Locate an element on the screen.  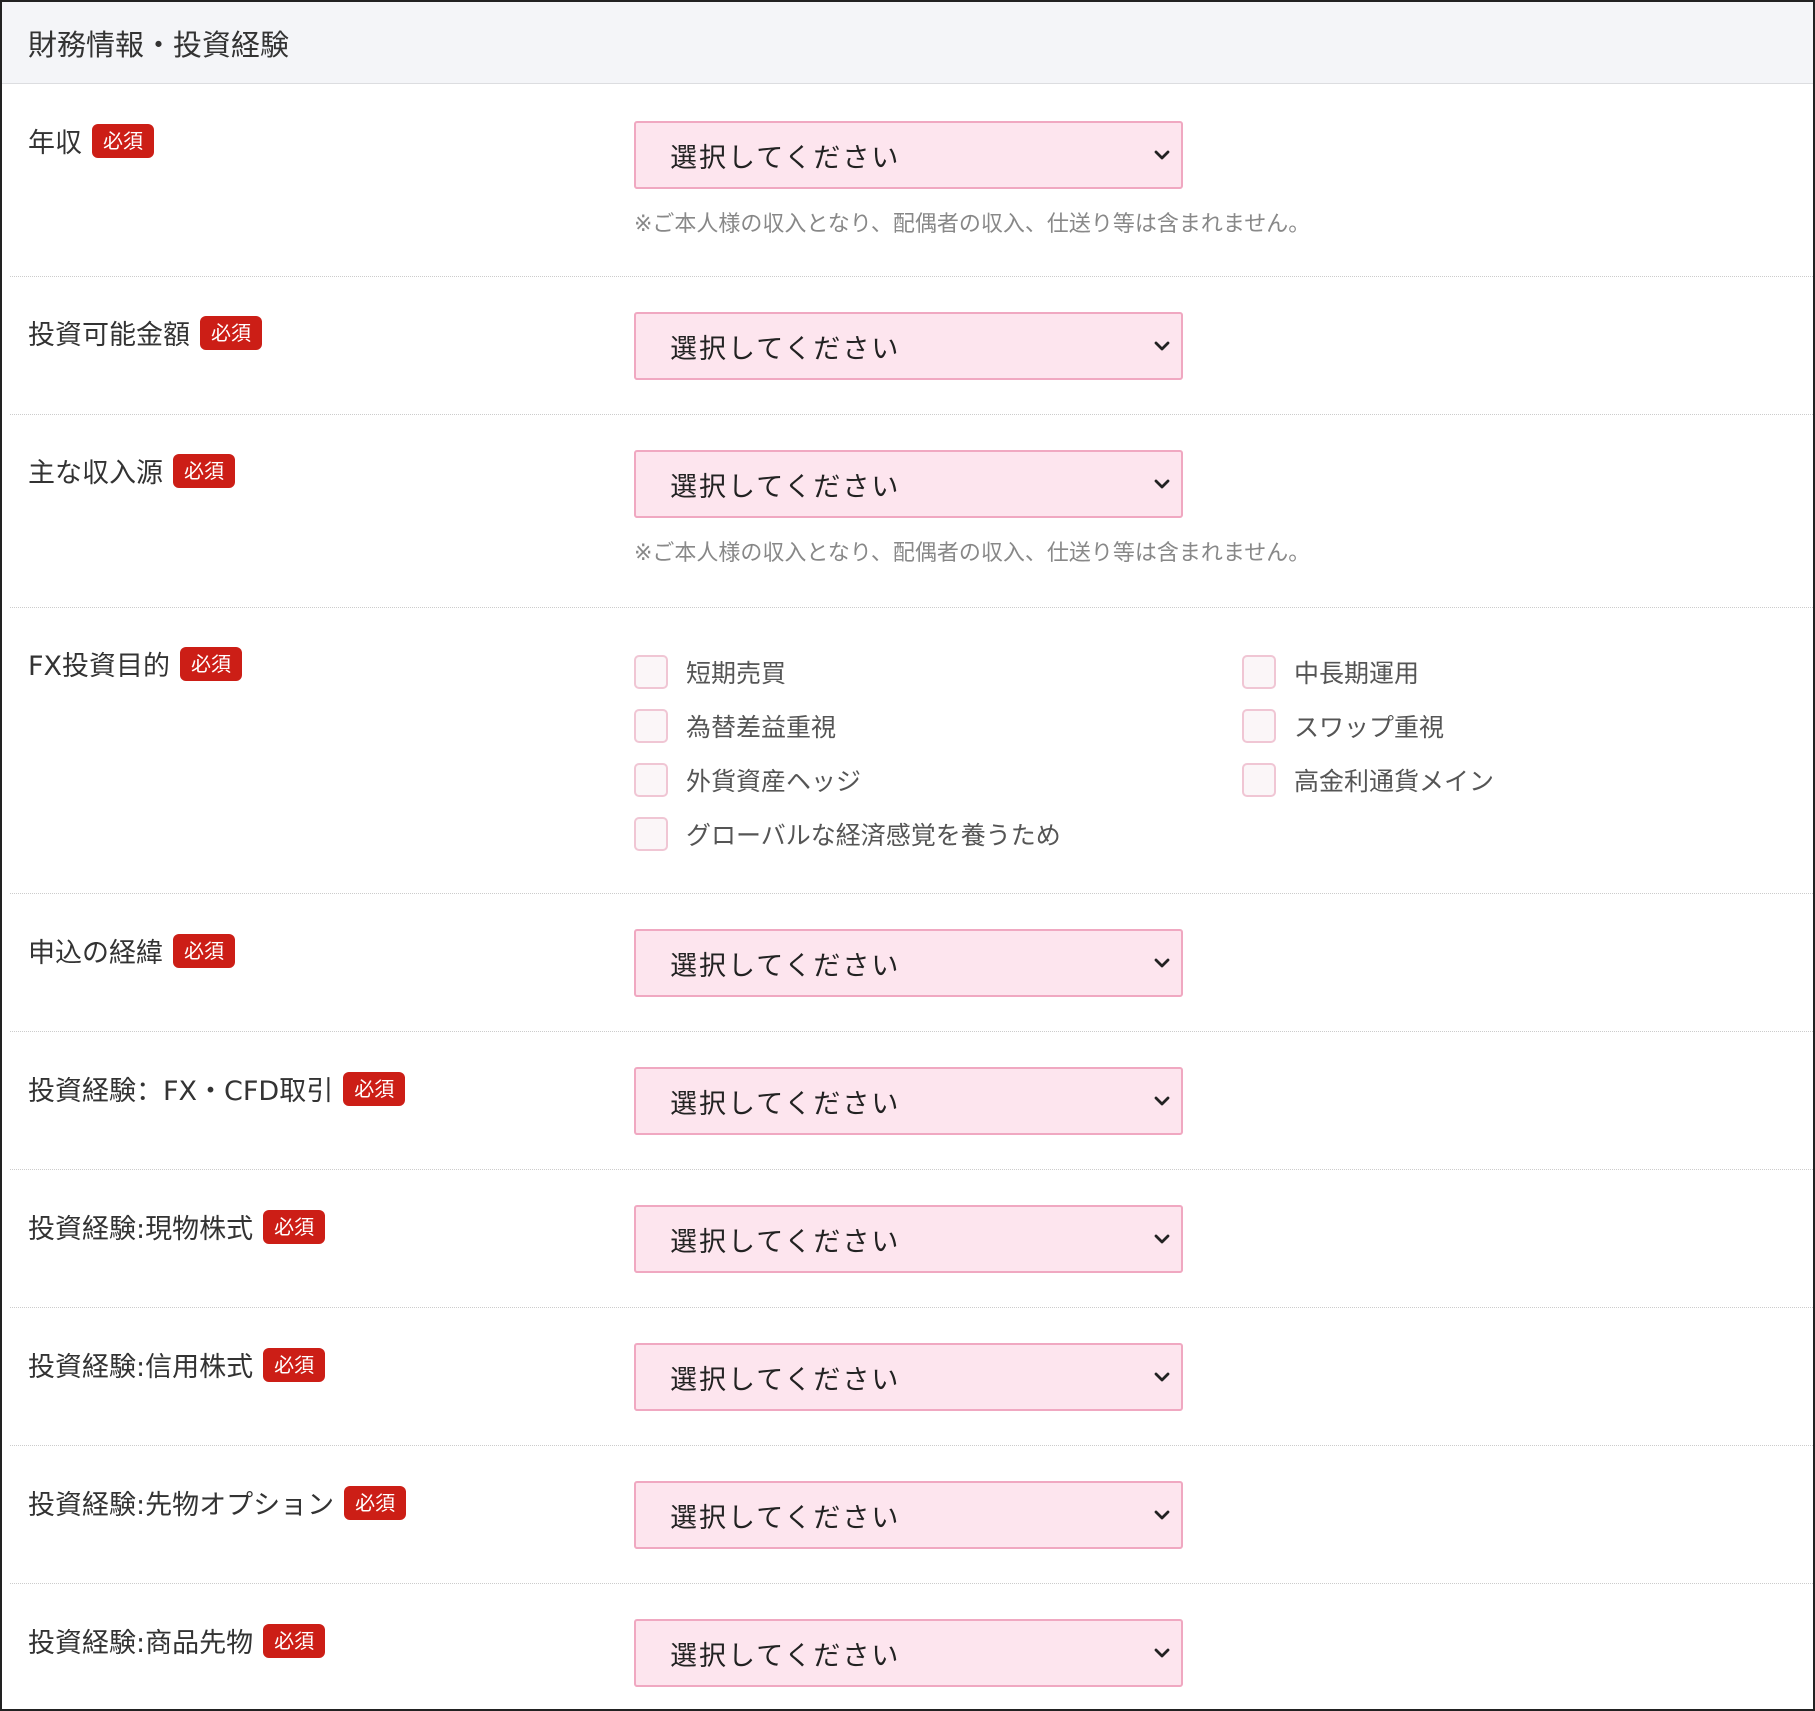
exp-futures-options-select: 選択してください is located at coordinates (908, 1515).